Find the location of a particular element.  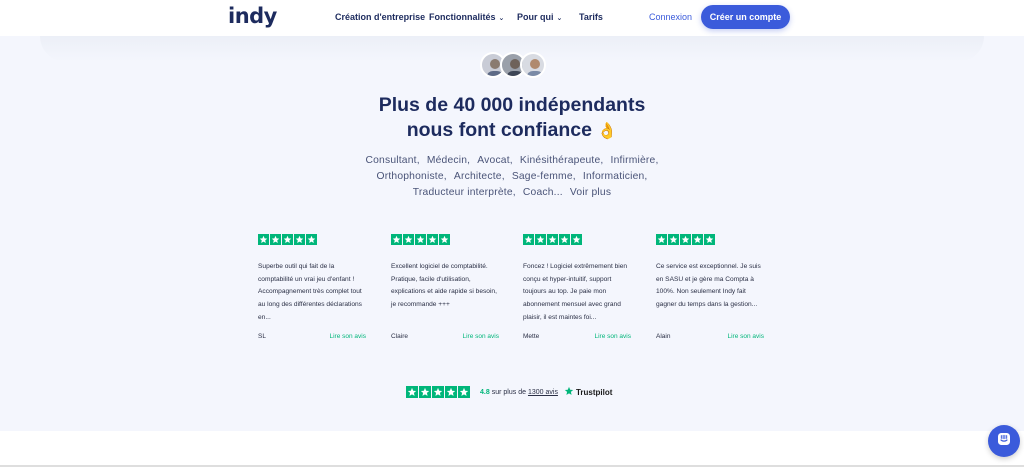

review-author: SL is located at coordinates (262, 336).